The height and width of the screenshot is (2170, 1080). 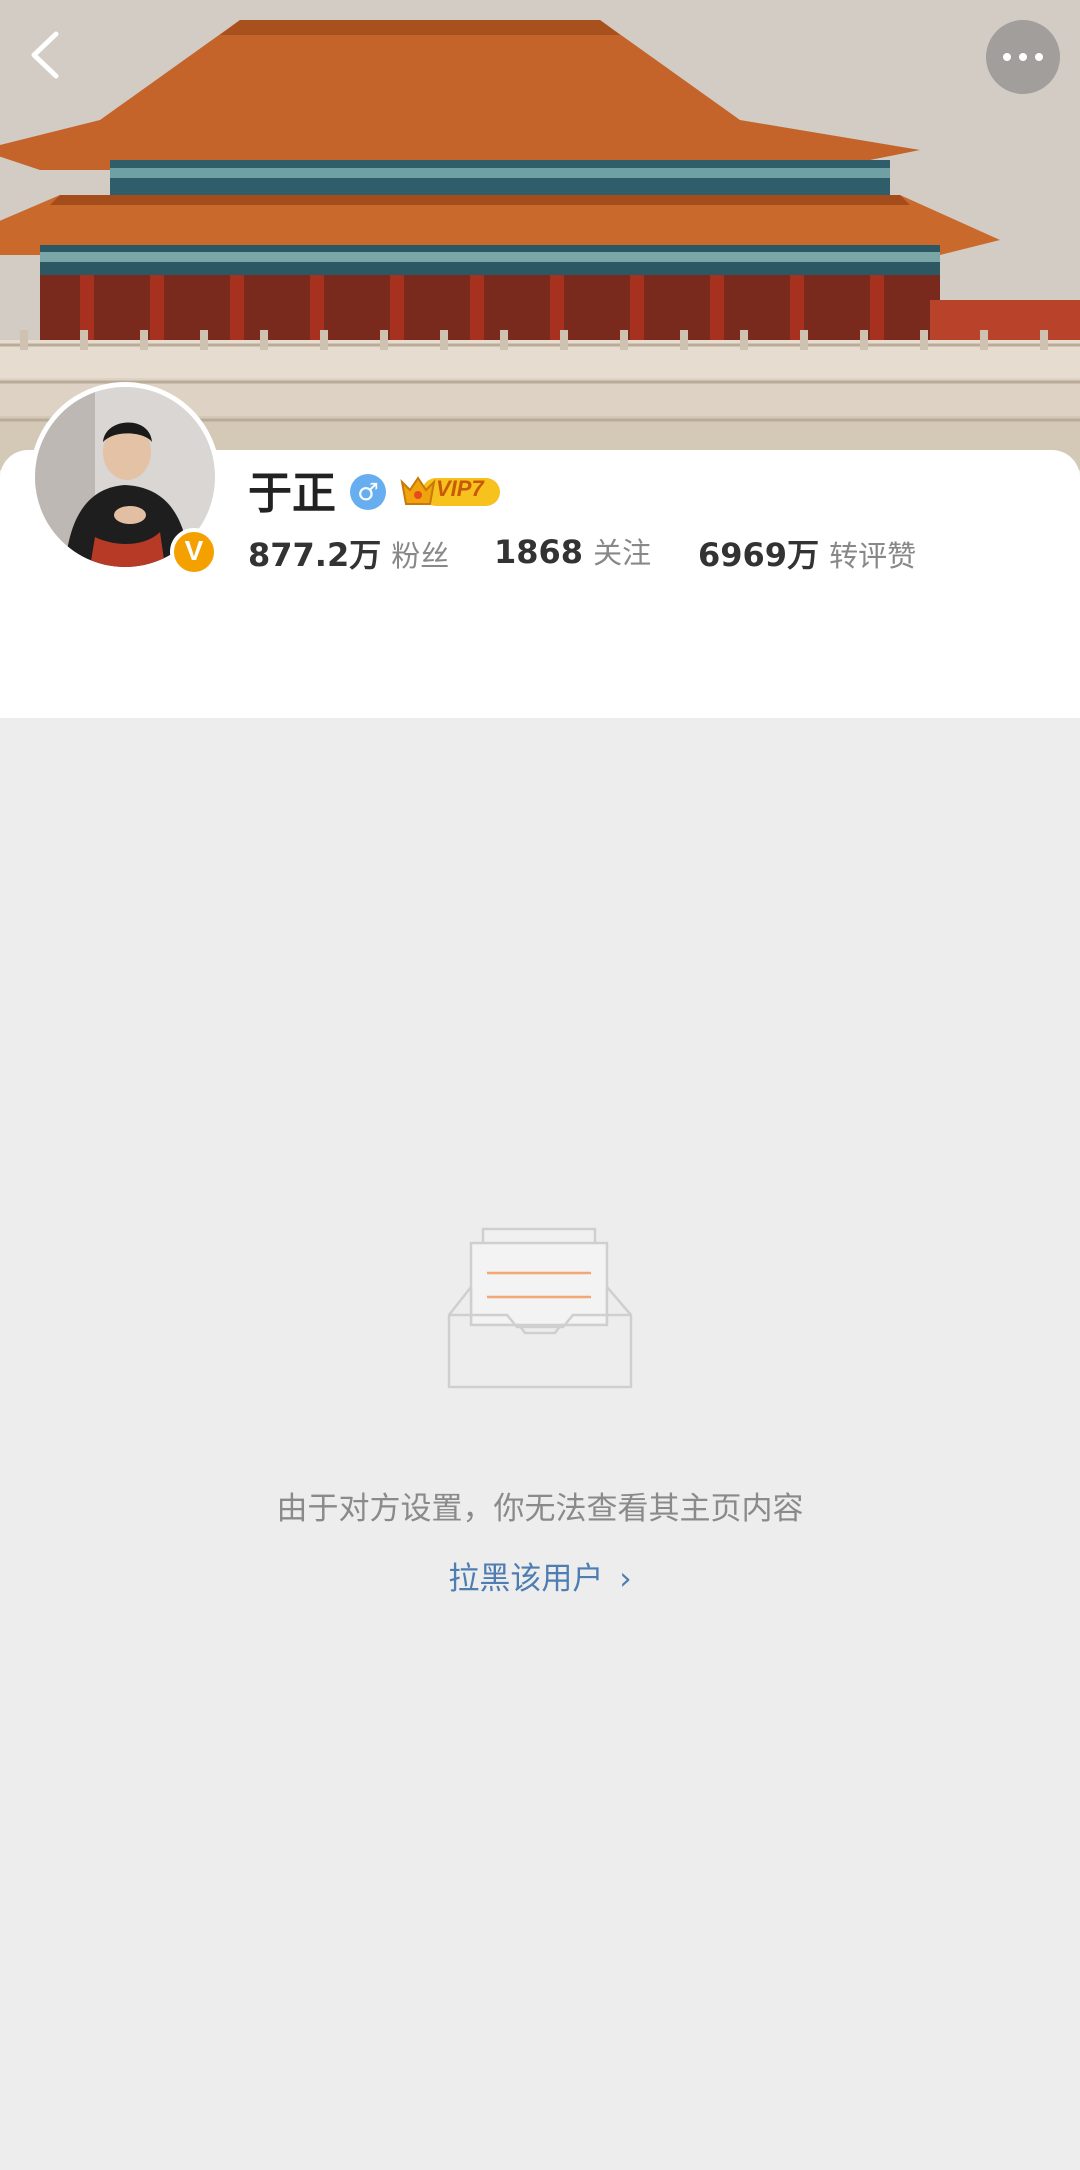 I want to click on profile-name: 于正, so click(x=292, y=493).